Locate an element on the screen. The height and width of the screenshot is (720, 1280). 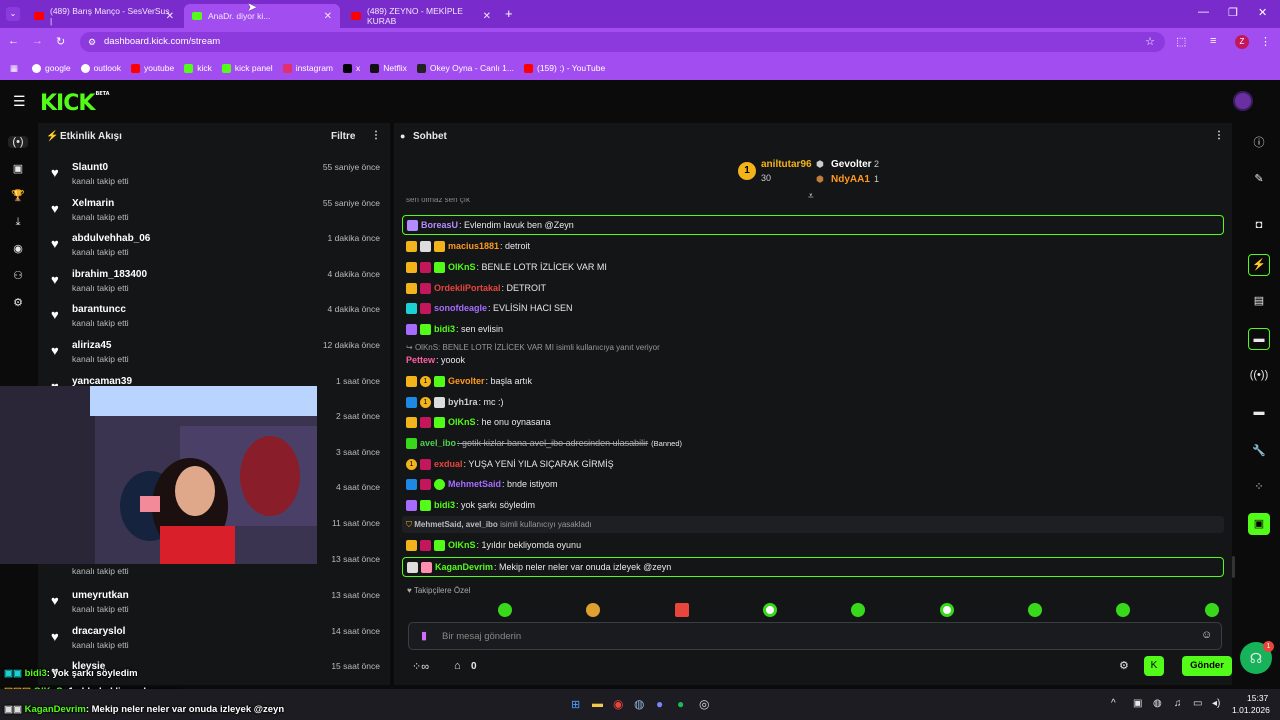
bookmark-youtube: youtube is located at coordinates (152, 68).